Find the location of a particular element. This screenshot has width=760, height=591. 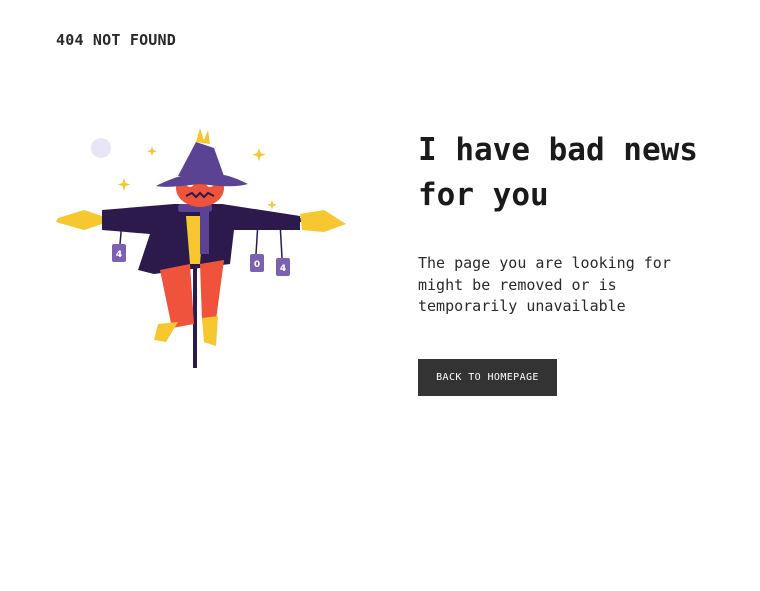

hat-straw is located at coordinates (203, 136).